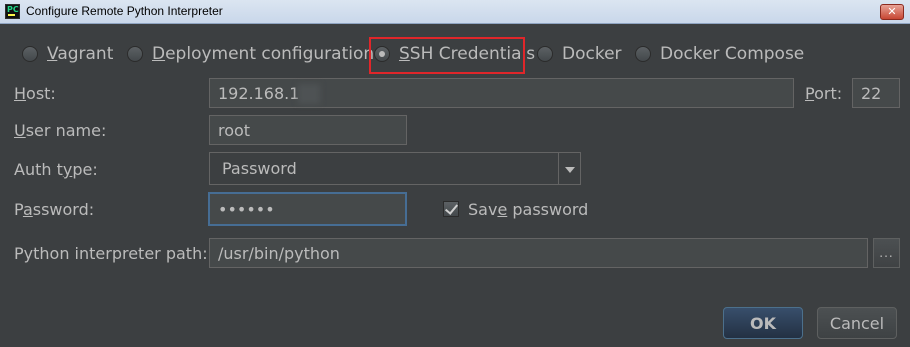 The width and height of the screenshot is (910, 347). What do you see at coordinates (538, 253) in the screenshot?
I see `interpreter-path-input: /usr/bin/python` at bounding box center [538, 253].